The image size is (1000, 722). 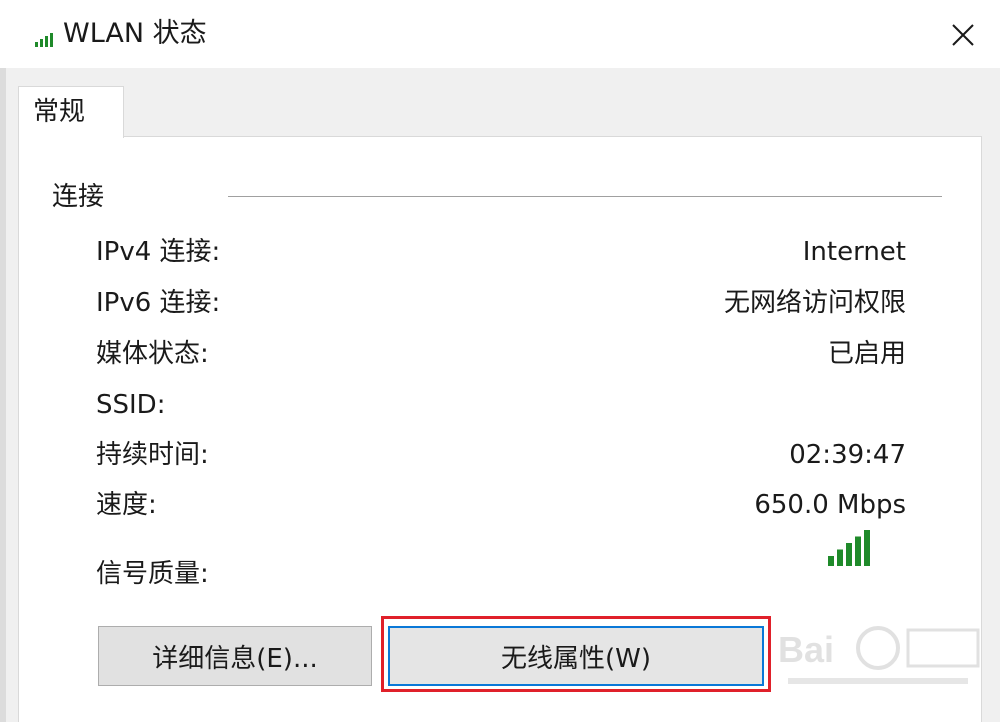 I want to click on tab-general: 常规, so click(x=71, y=112).